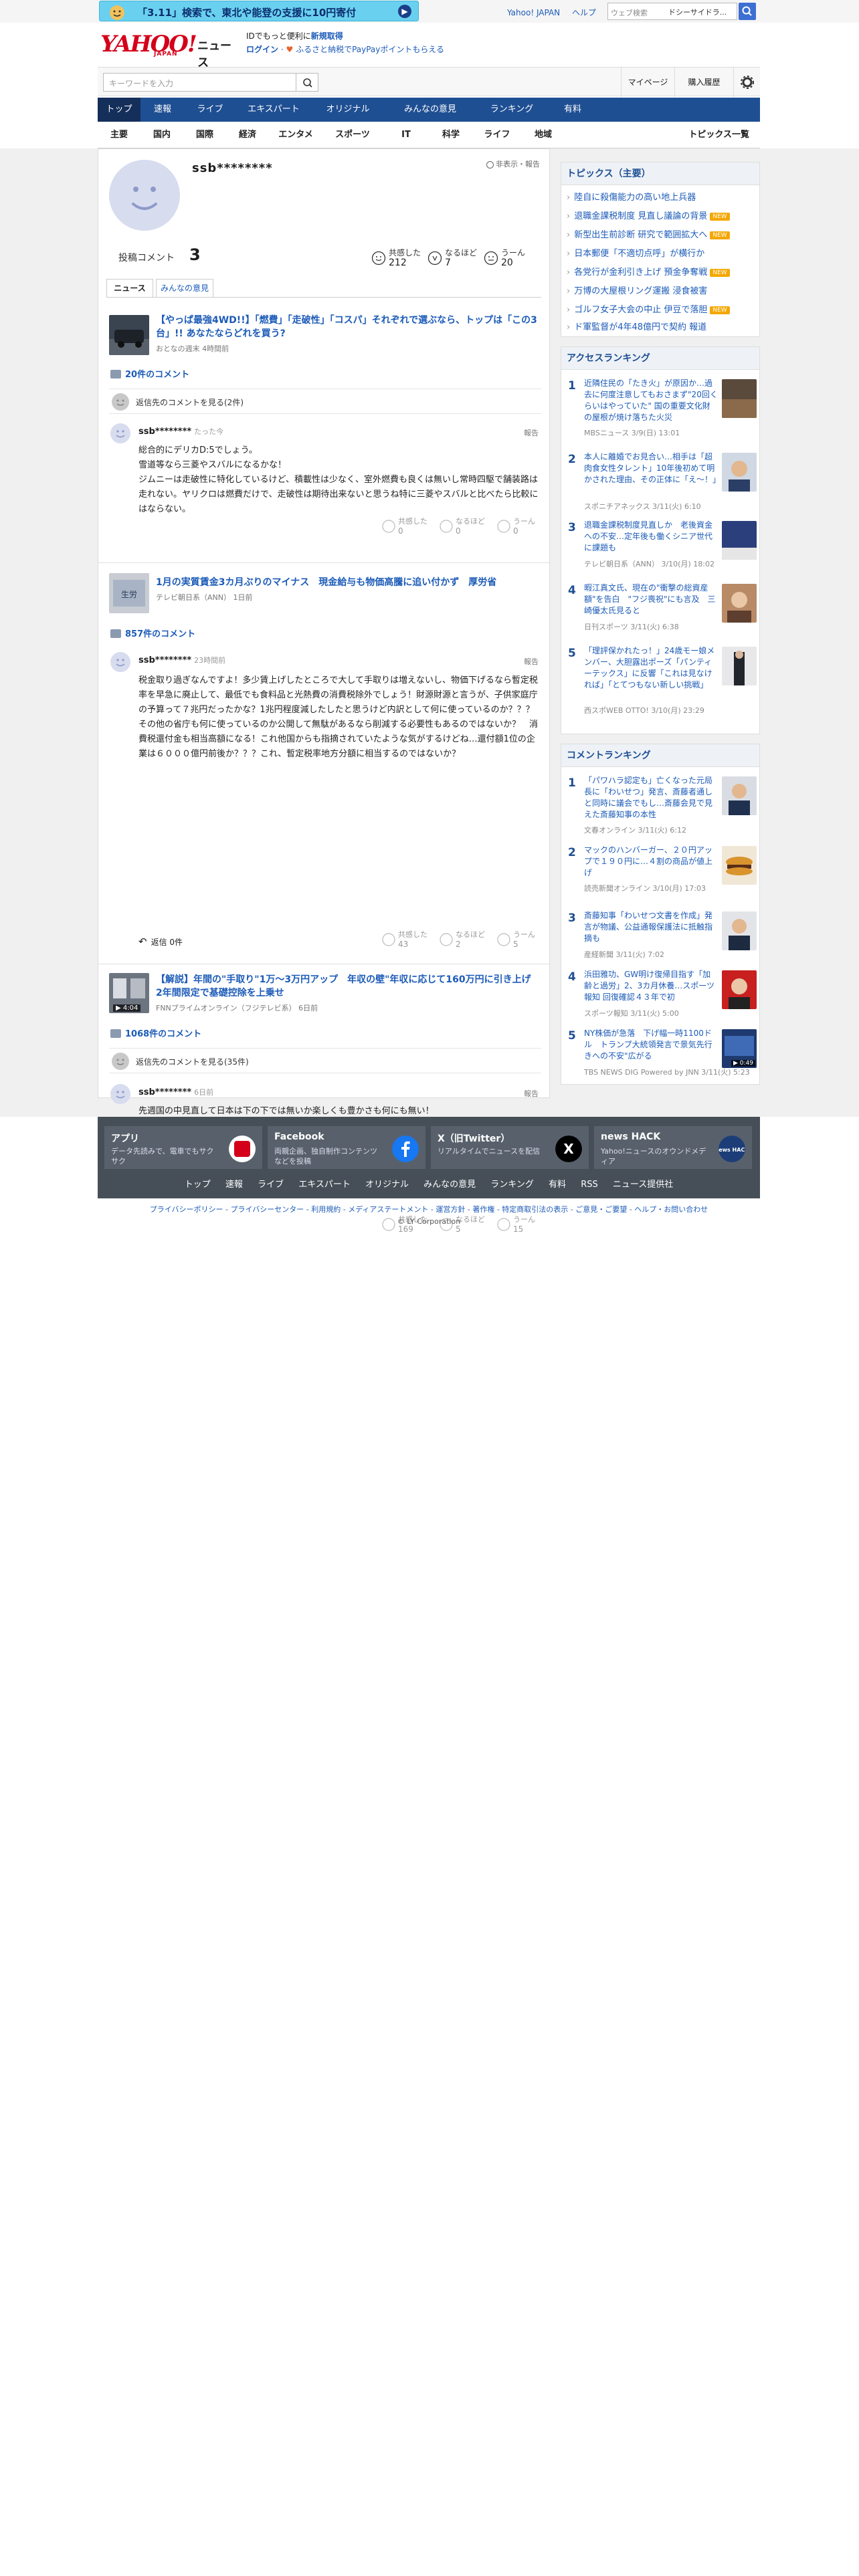 The width and height of the screenshot is (859, 2576). What do you see at coordinates (409, 940) in the screenshot?
I see `empathy-button: 共感した 43` at bounding box center [409, 940].